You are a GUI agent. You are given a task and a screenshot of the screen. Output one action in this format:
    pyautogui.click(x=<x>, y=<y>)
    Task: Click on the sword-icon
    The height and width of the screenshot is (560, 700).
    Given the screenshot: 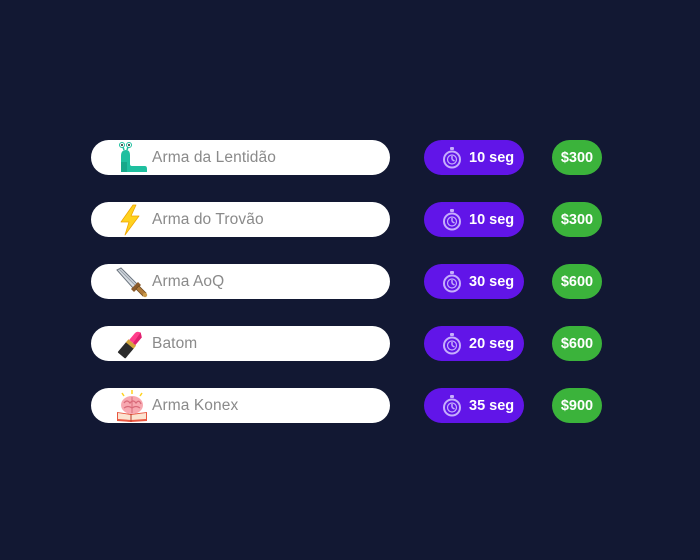 What is the action you would take?
    pyautogui.click(x=133, y=281)
    